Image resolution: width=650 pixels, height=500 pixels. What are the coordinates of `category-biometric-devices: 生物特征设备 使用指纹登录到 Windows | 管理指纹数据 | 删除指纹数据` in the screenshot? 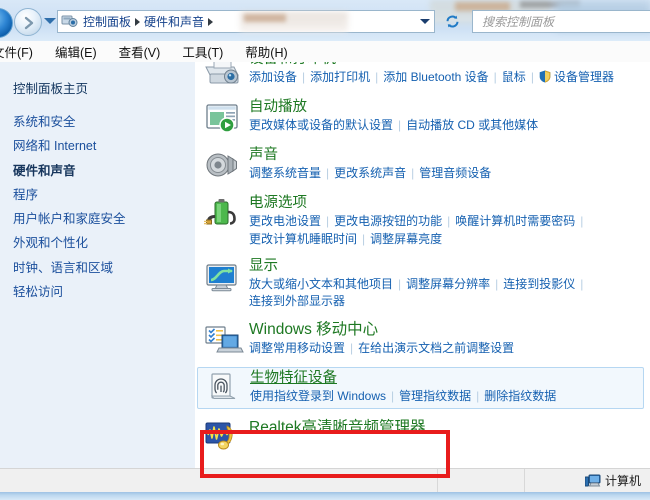 It's located at (420, 387).